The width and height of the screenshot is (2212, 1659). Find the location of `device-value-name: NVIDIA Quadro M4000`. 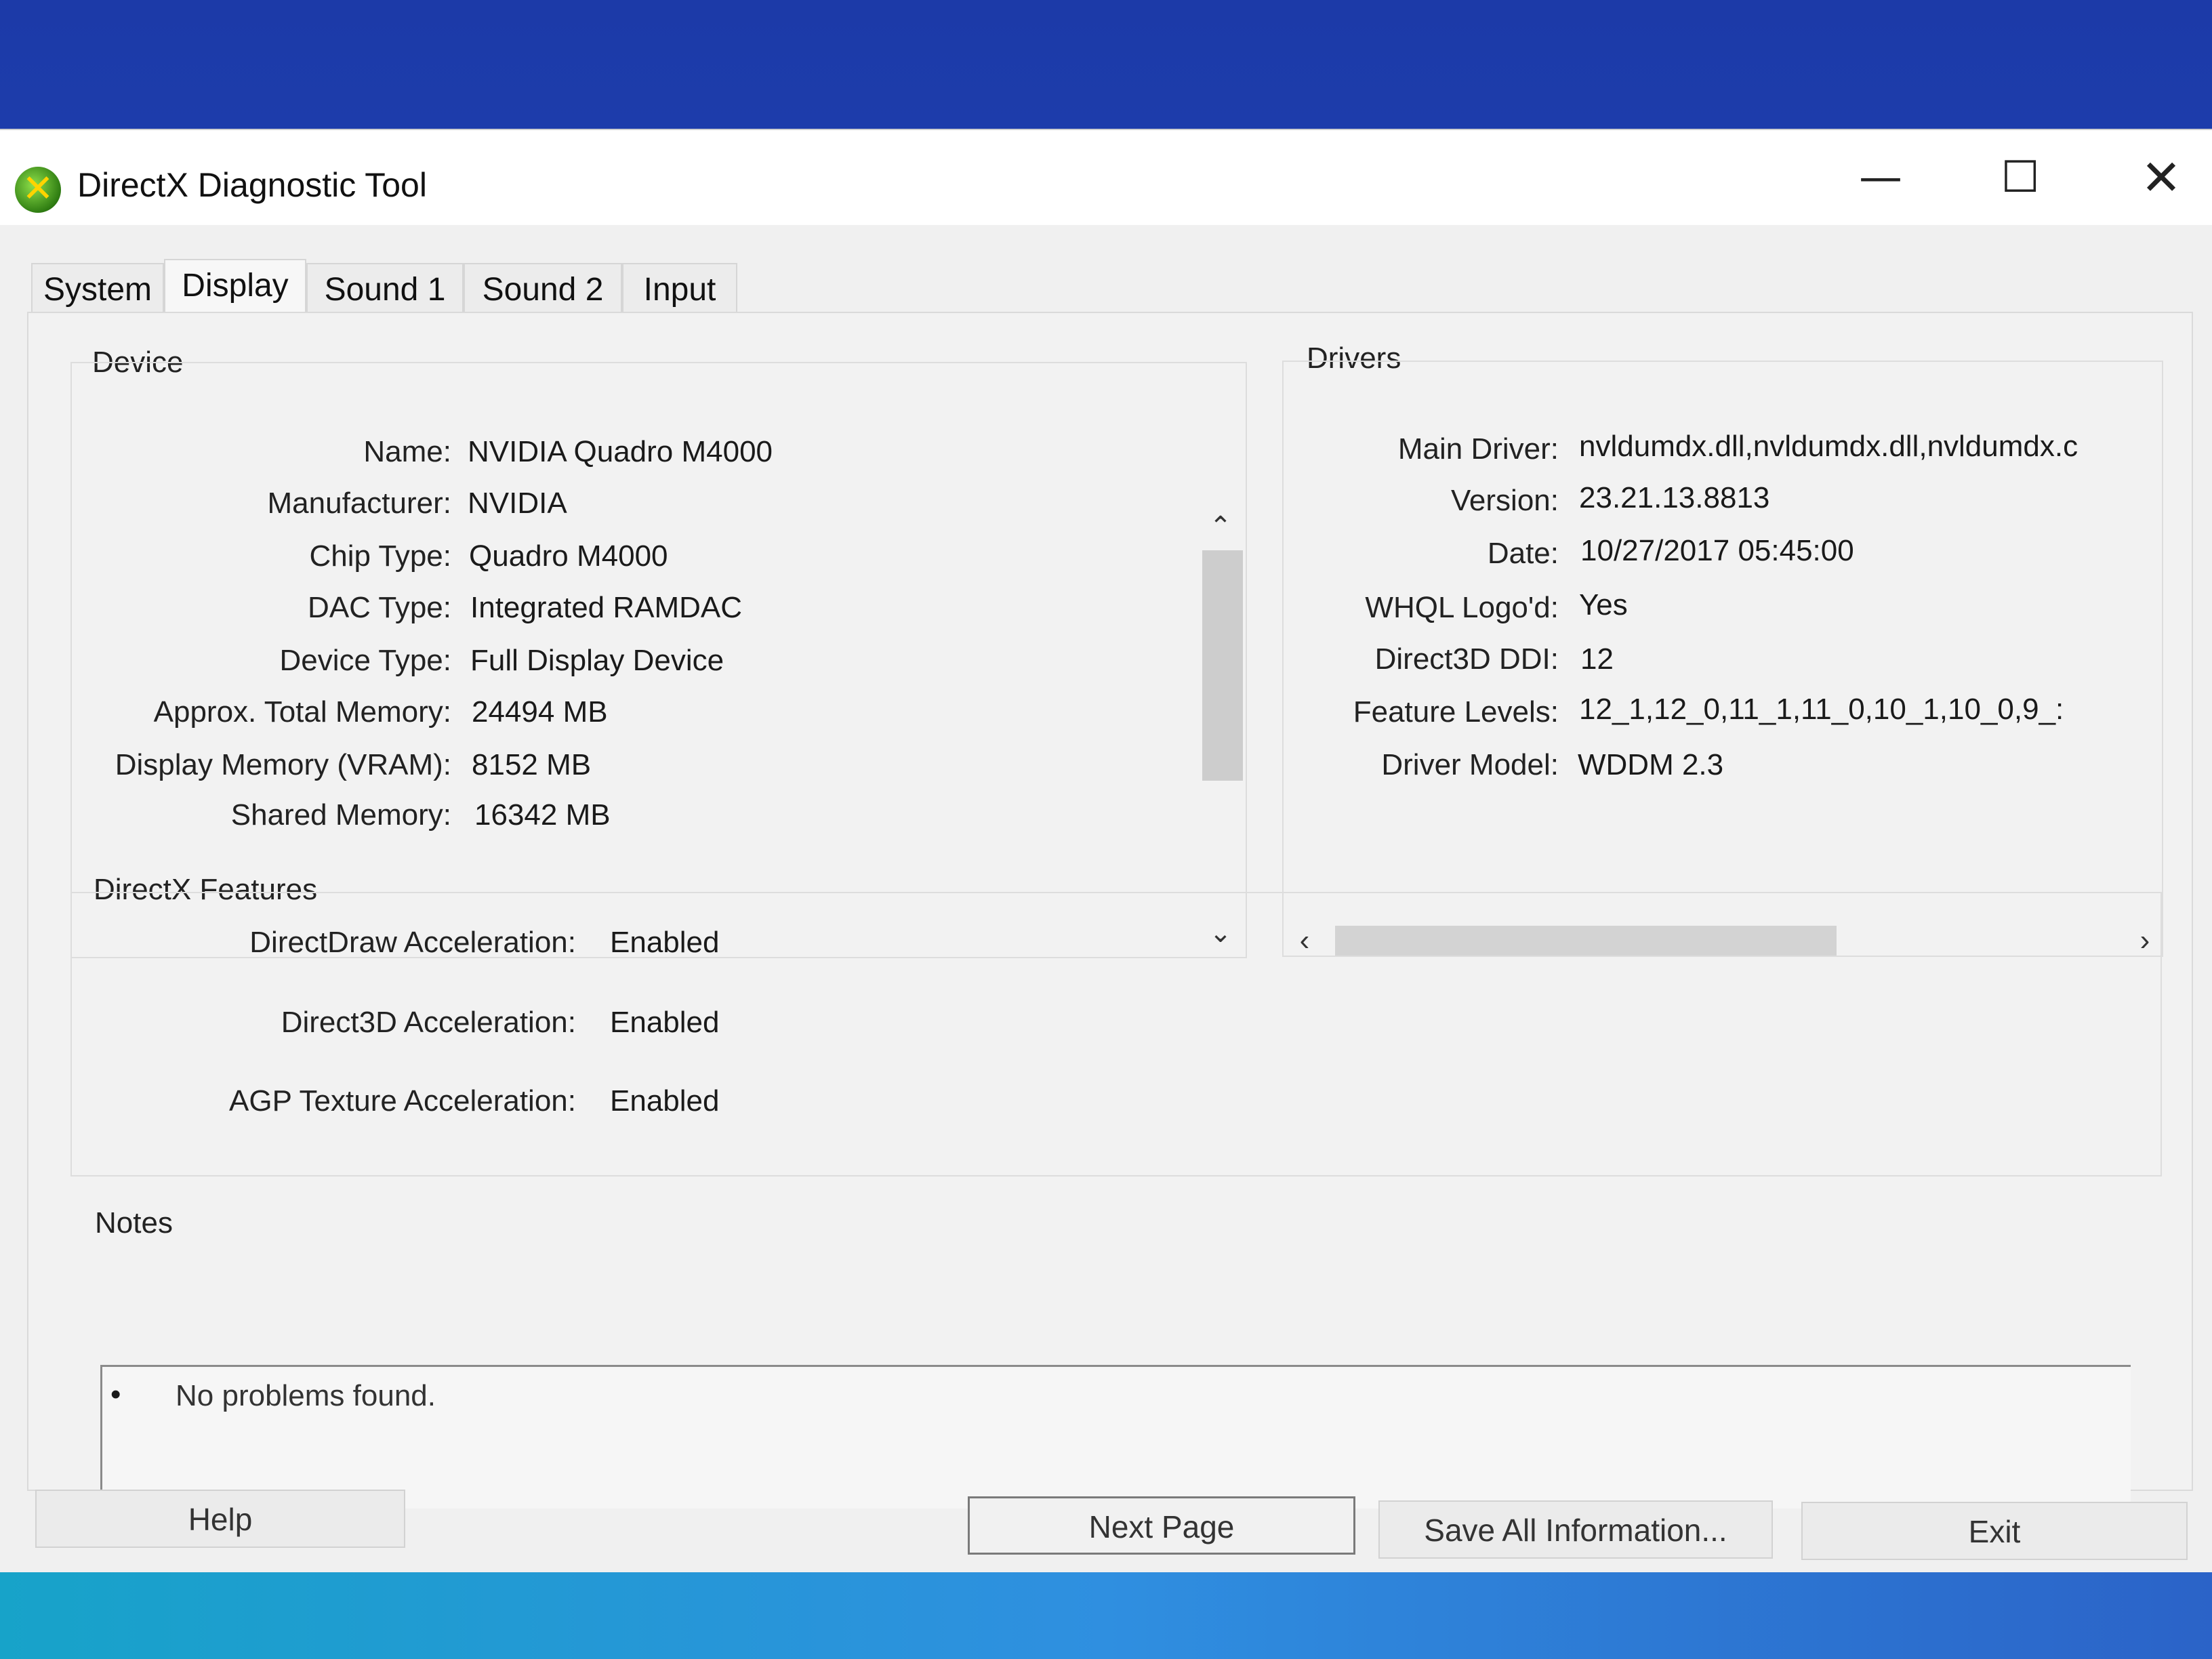

device-value-name: NVIDIA Quadro M4000 is located at coordinates (621, 452).